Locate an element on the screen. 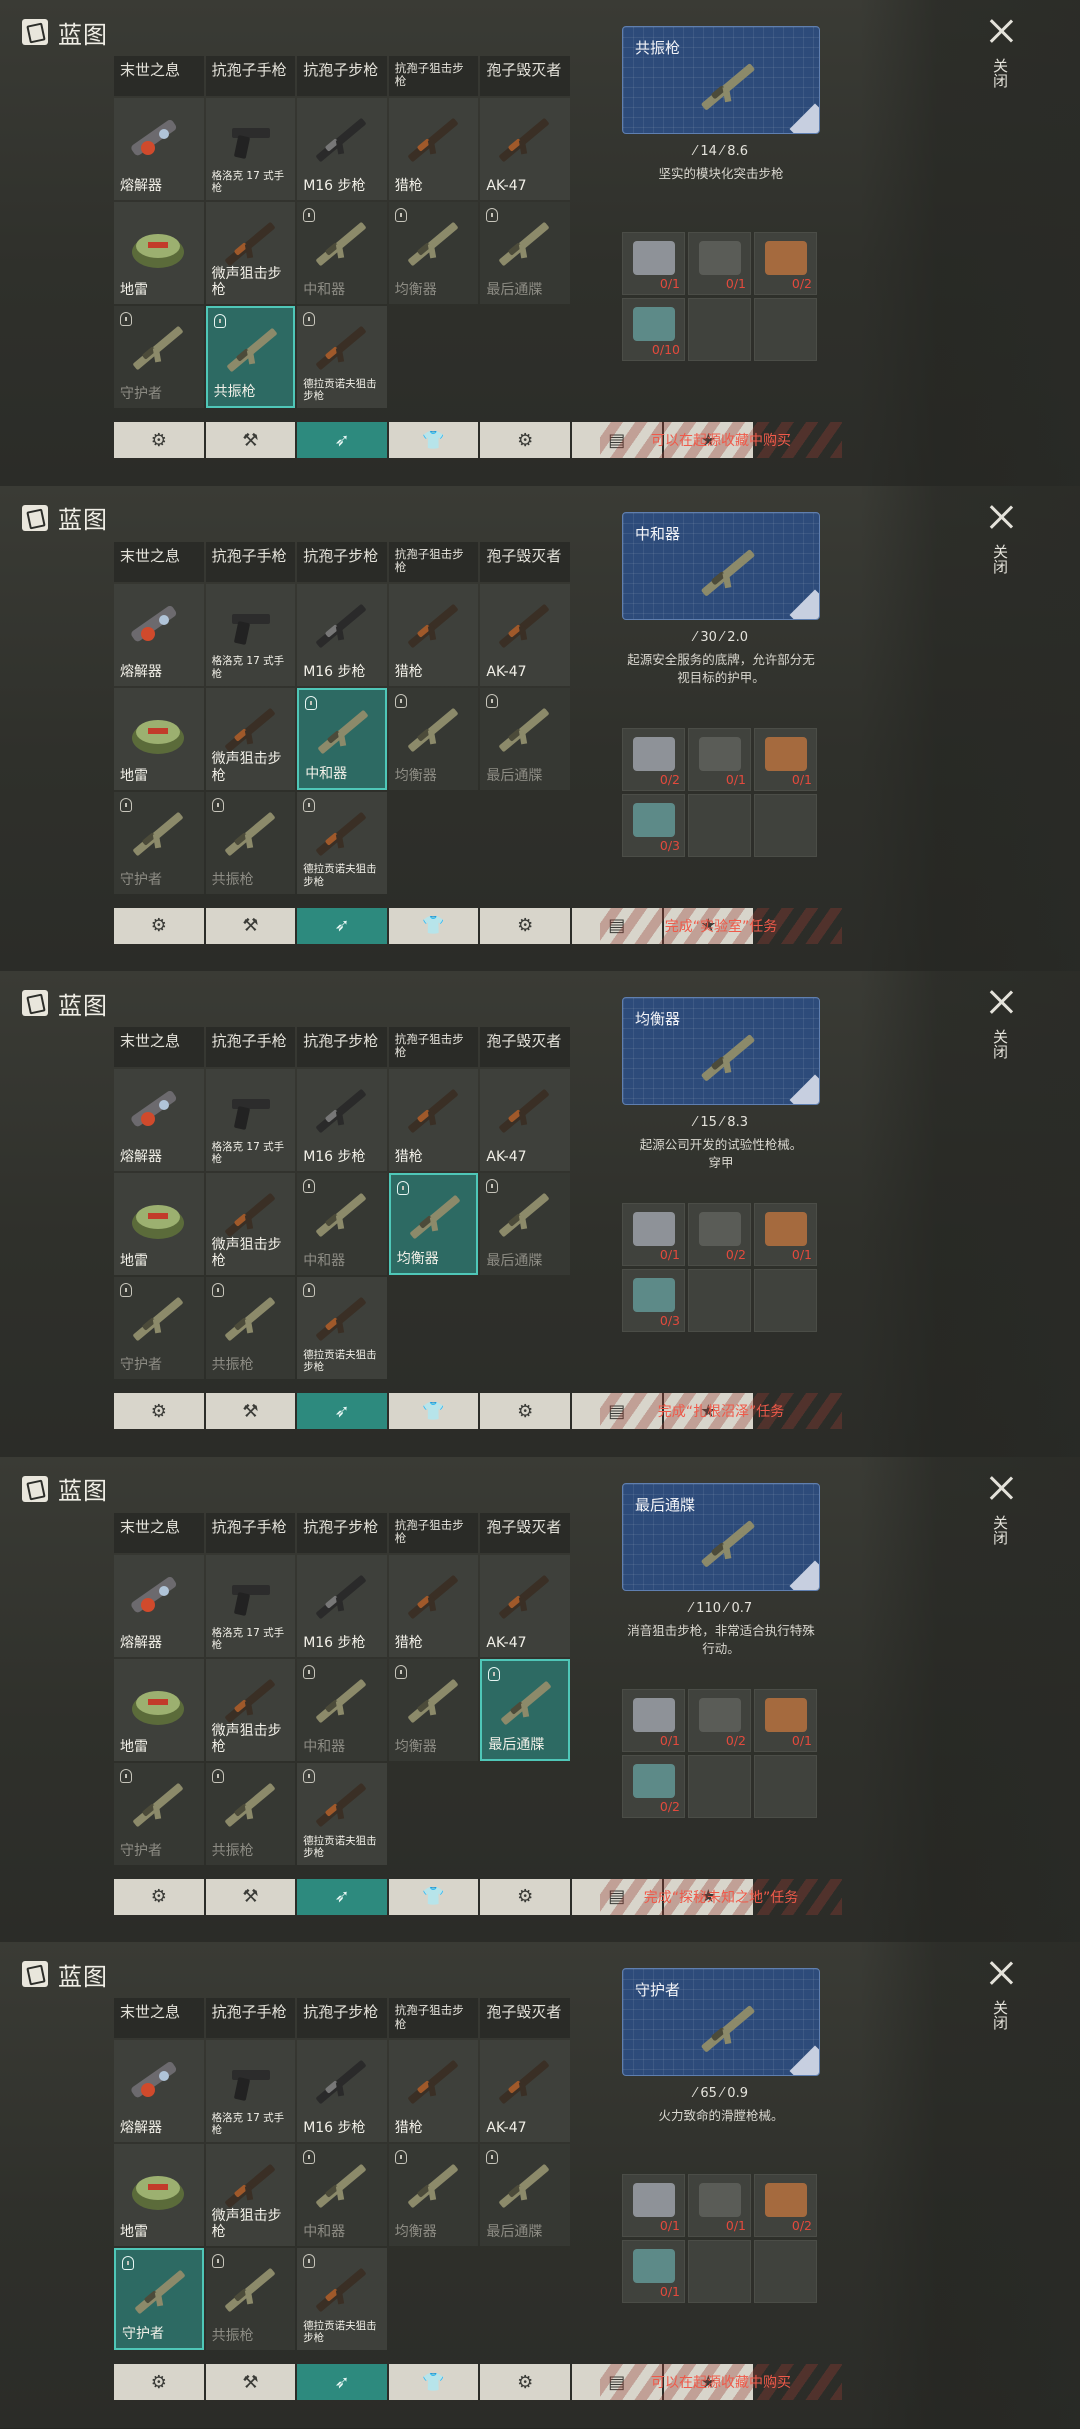 The image size is (1080, 2429). weapon-slot: 最后通牒 is located at coordinates (525, 253).